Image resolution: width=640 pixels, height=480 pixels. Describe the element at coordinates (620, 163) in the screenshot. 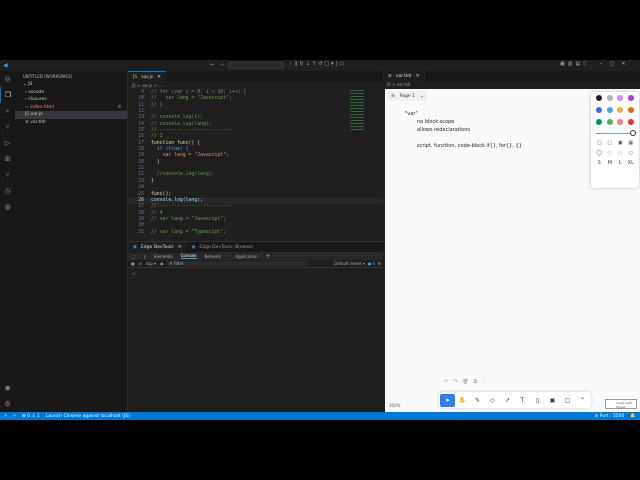

I see `size-l-button: L` at that location.